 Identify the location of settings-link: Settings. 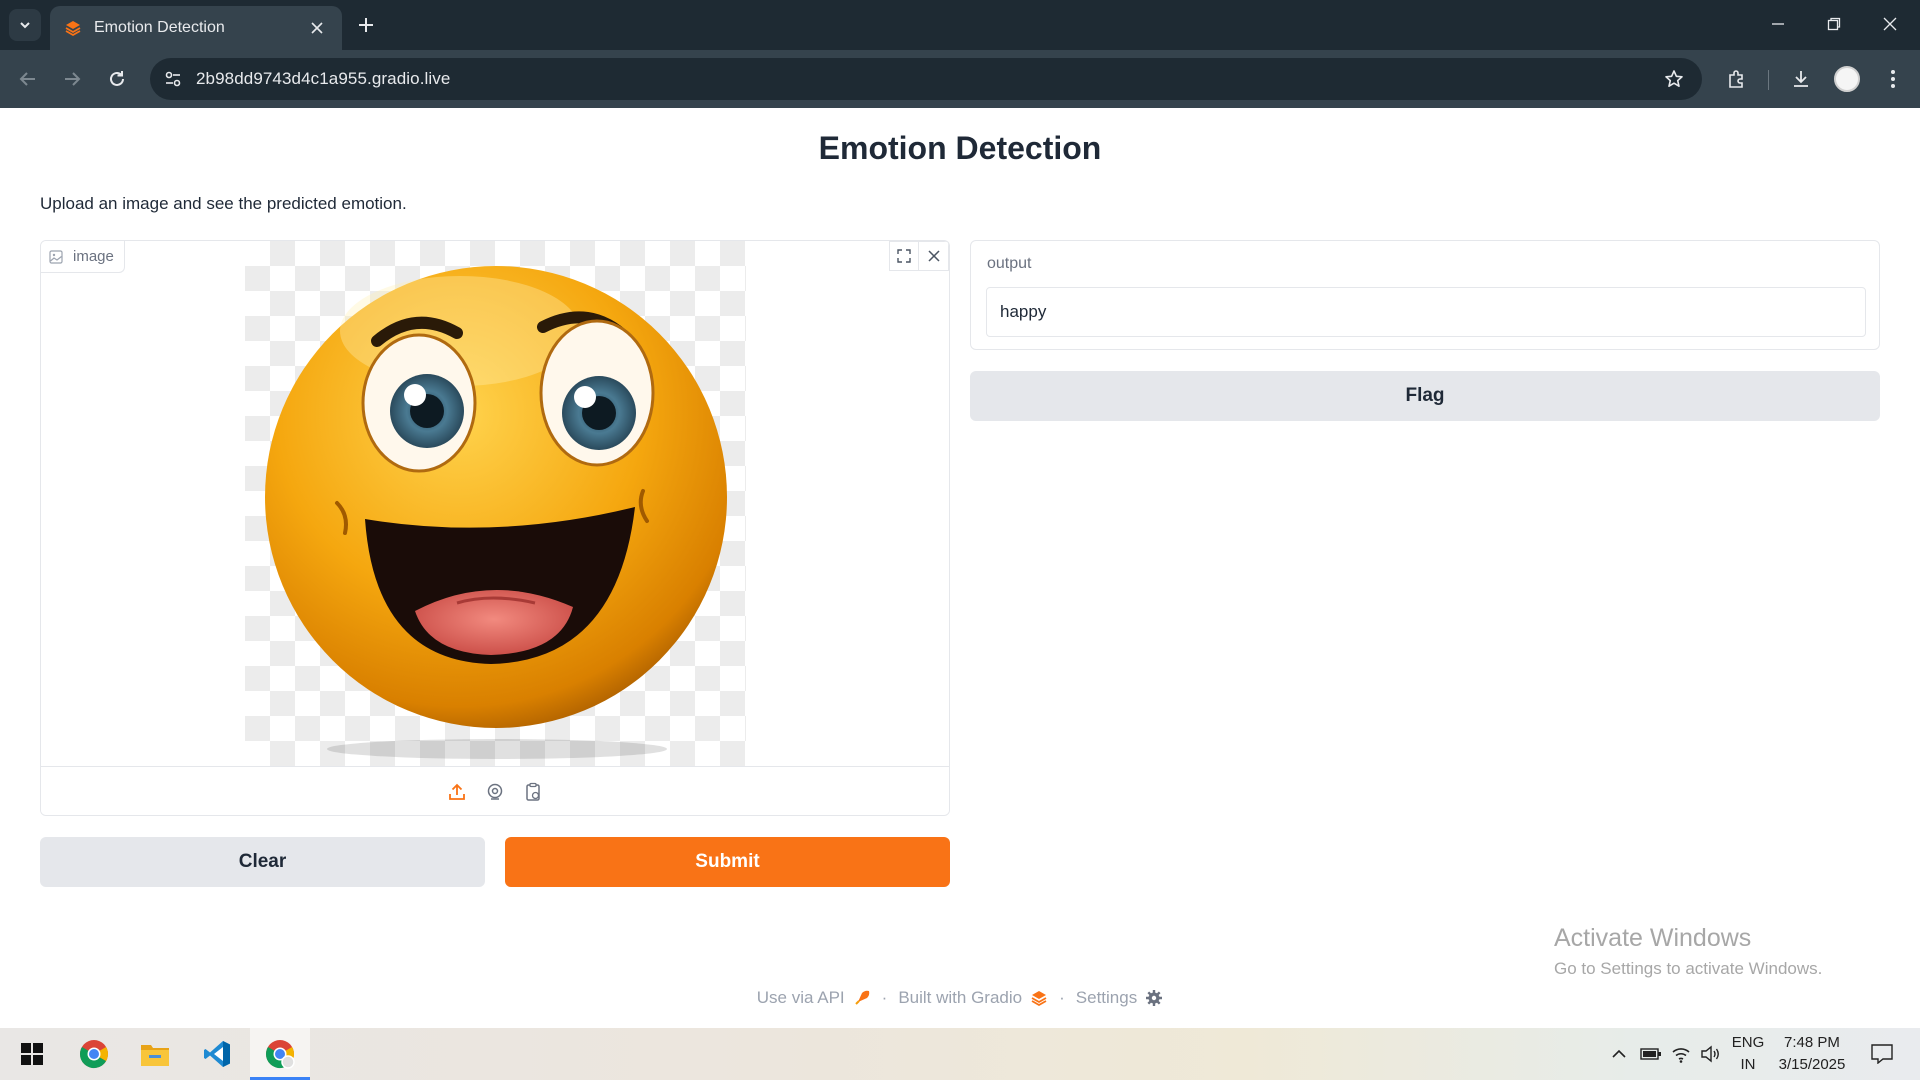
(1119, 998).